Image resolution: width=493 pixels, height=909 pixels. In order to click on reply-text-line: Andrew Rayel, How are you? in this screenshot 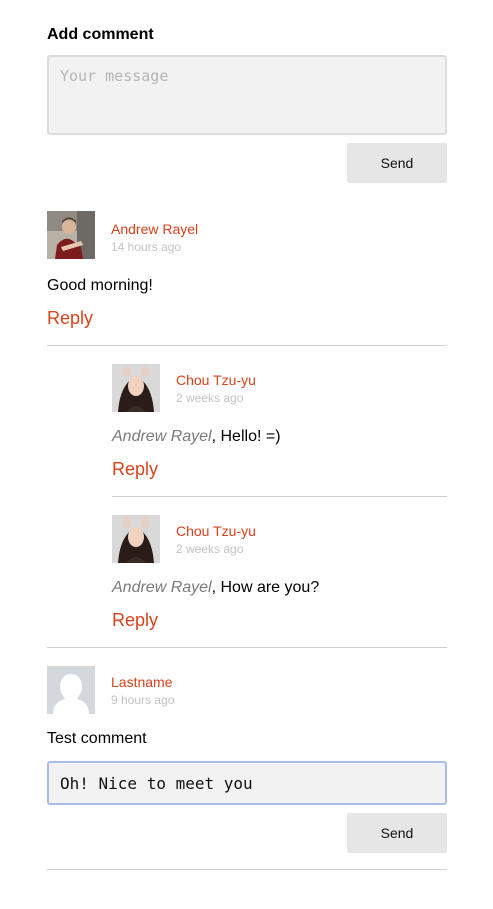, I will do `click(215, 588)`.